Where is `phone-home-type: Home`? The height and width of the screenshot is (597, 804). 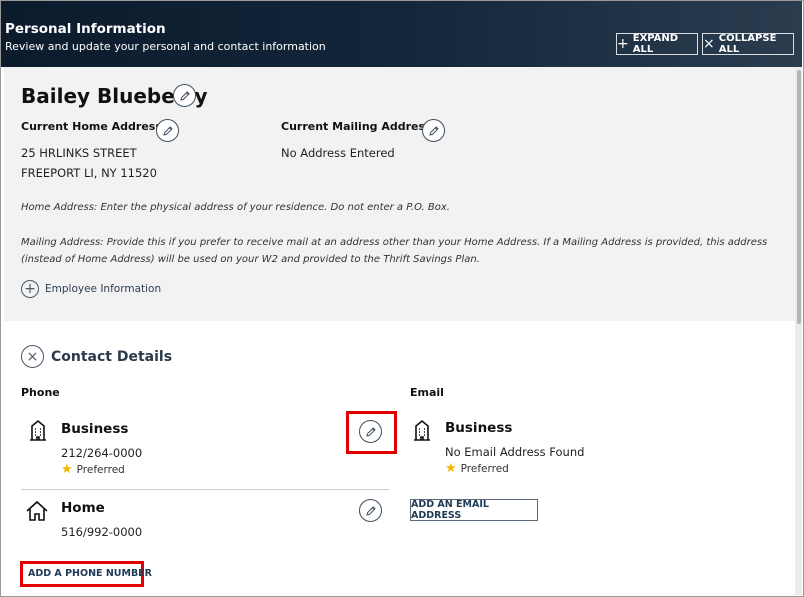 phone-home-type: Home is located at coordinates (83, 508).